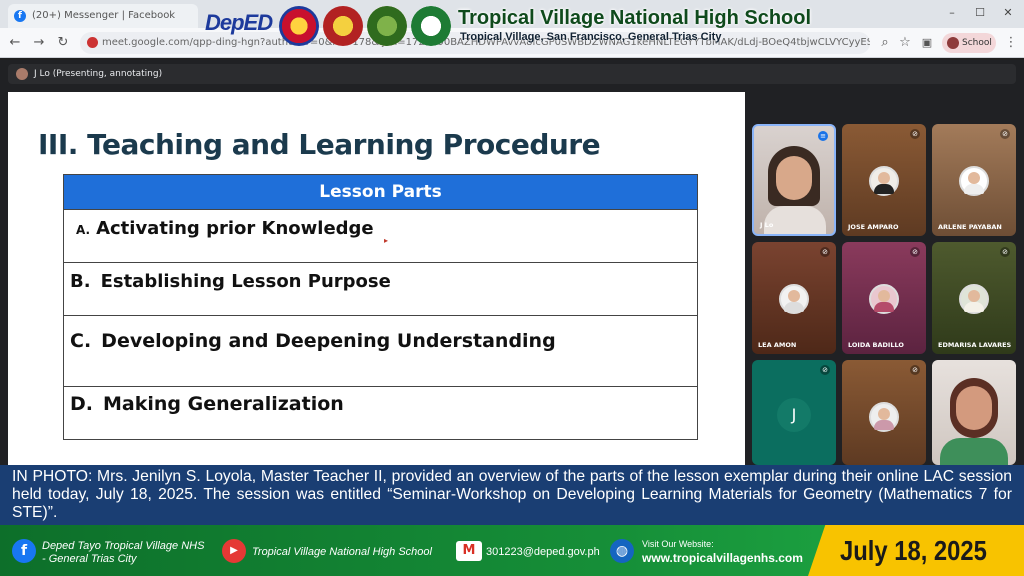 The image size is (1024, 576). What do you see at coordinates (239, 22) in the screenshot?
I see `deped-logo: DepED` at bounding box center [239, 22].